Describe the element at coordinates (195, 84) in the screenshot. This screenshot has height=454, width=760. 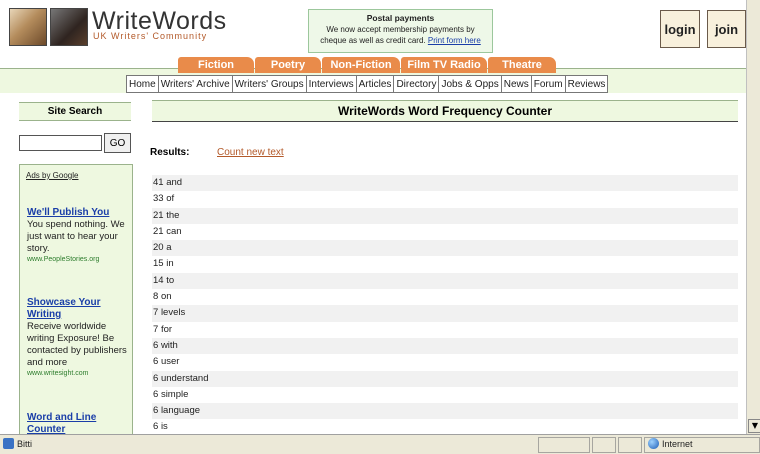
I see `subnav-writers-archive: Writers' Archive` at that location.